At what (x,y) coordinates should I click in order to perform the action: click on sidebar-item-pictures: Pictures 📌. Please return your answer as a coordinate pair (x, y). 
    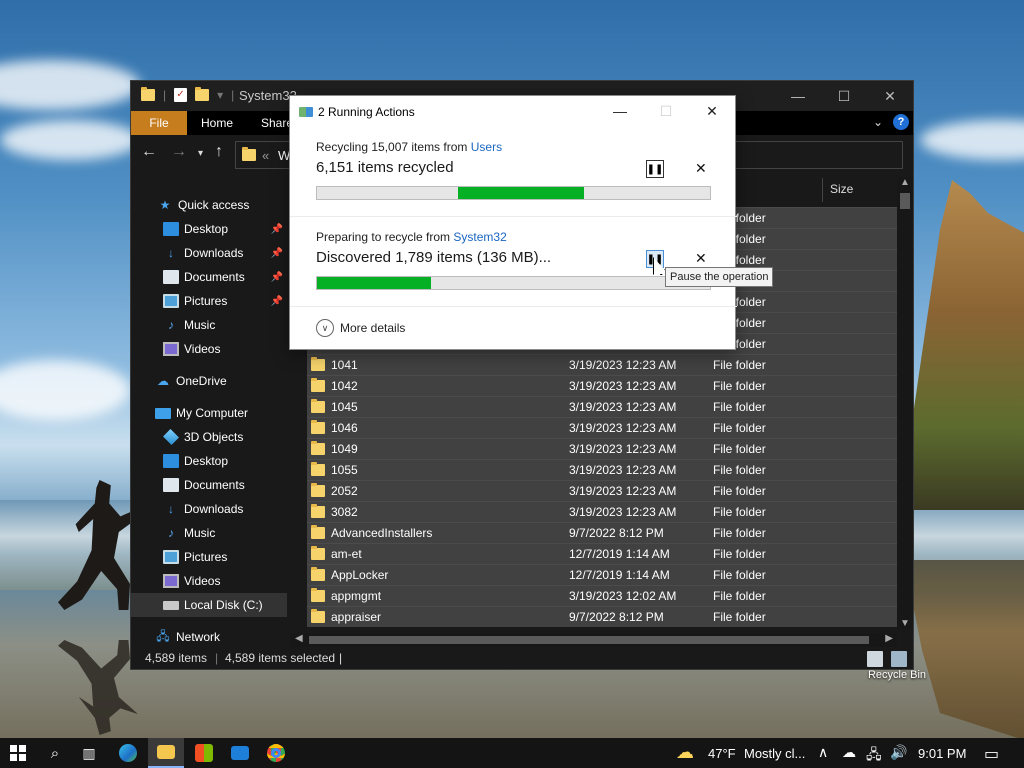
    Looking at the image, I should click on (209, 301).